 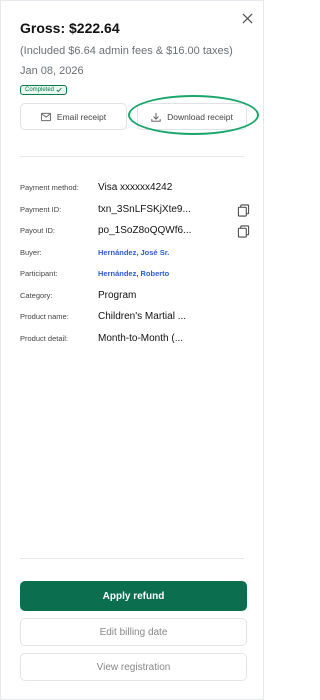 I want to click on check-icon, so click(x=59, y=90).